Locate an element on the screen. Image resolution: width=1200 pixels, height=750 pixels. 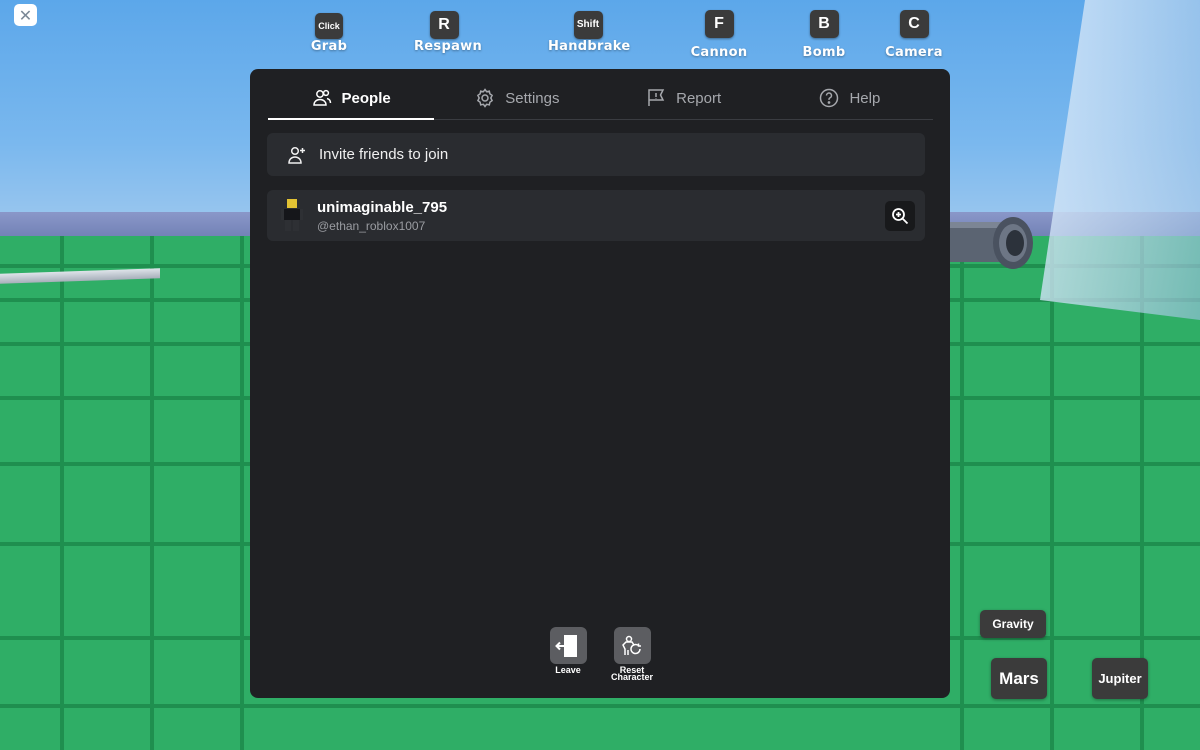
jupiter-button: Jupiter is located at coordinates (1120, 678).